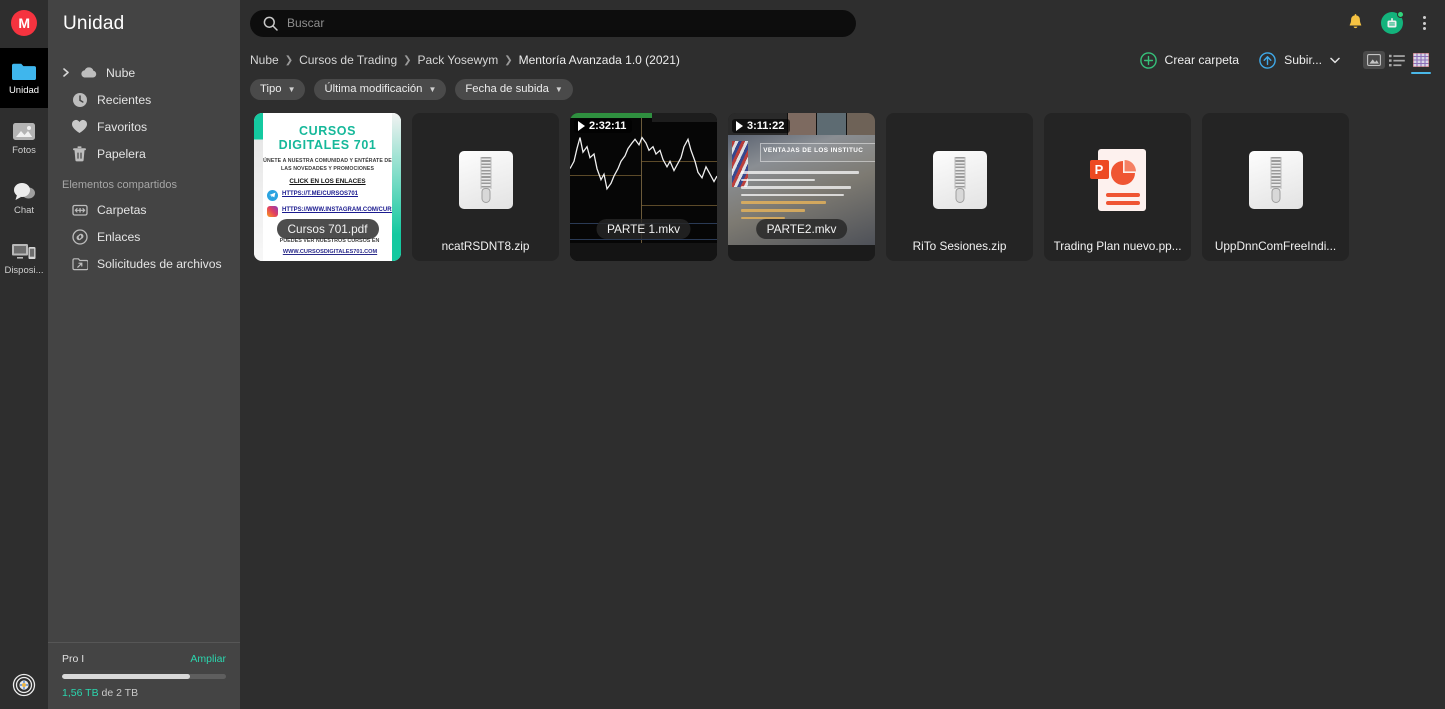  I want to click on create-folder-button: Crear carpeta, so click(1190, 60).